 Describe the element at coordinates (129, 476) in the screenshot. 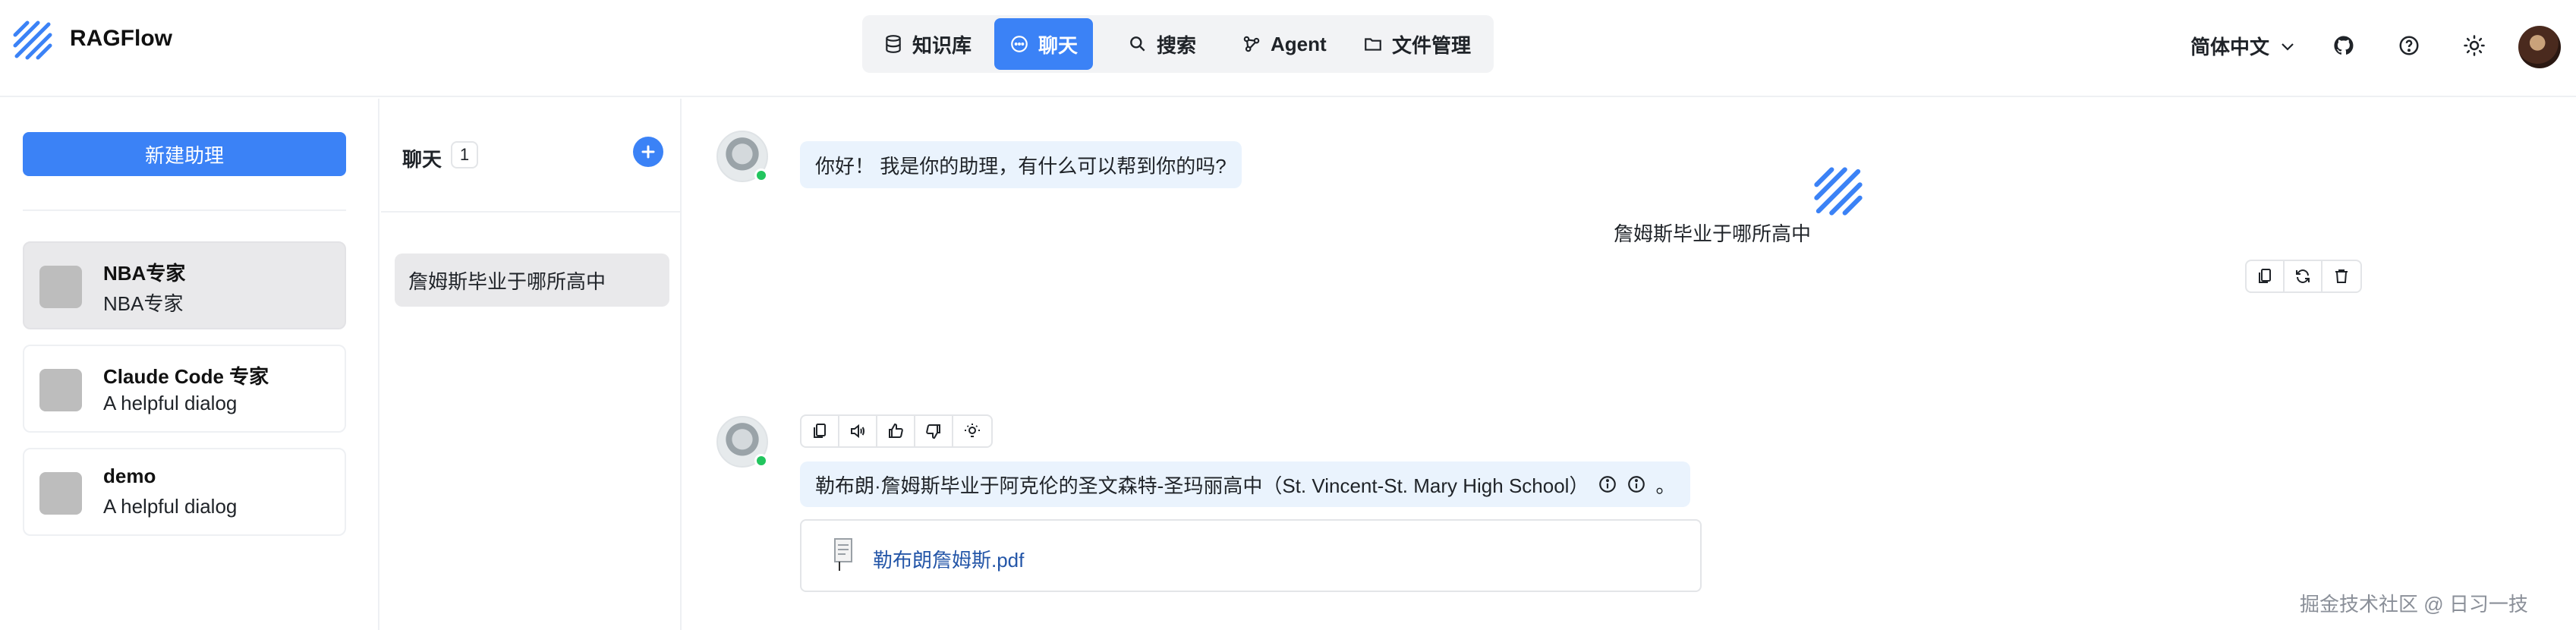

I see `dialog-name: demo` at that location.